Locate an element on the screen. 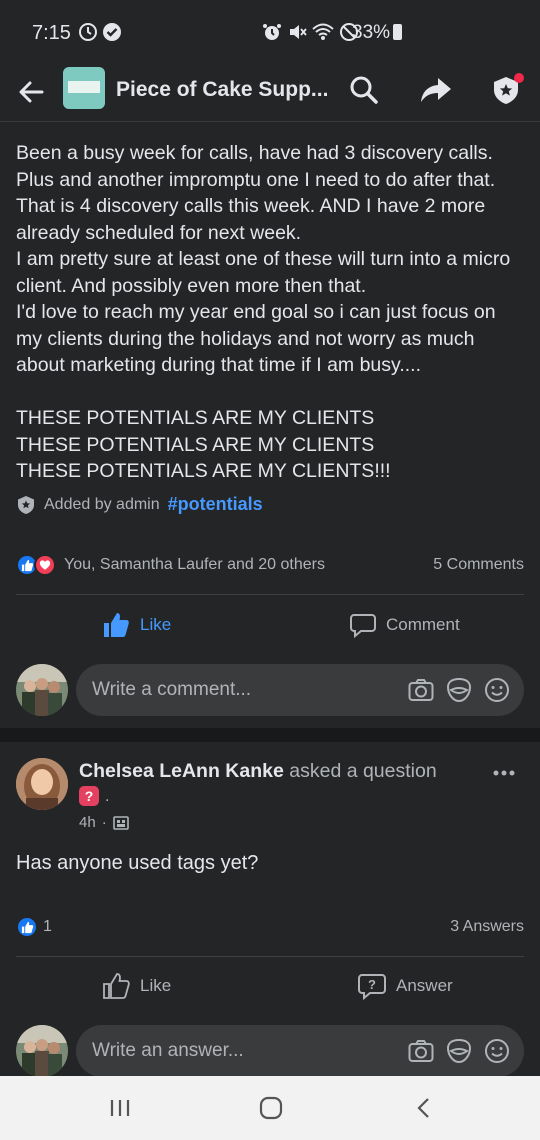 The height and width of the screenshot is (1140, 540). post-time-row: 4h · is located at coordinates (104, 822).